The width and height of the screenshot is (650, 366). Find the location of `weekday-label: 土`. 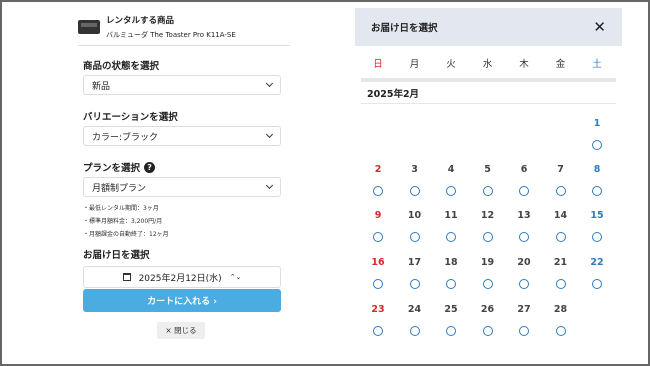

weekday-label: 土 is located at coordinates (597, 64).